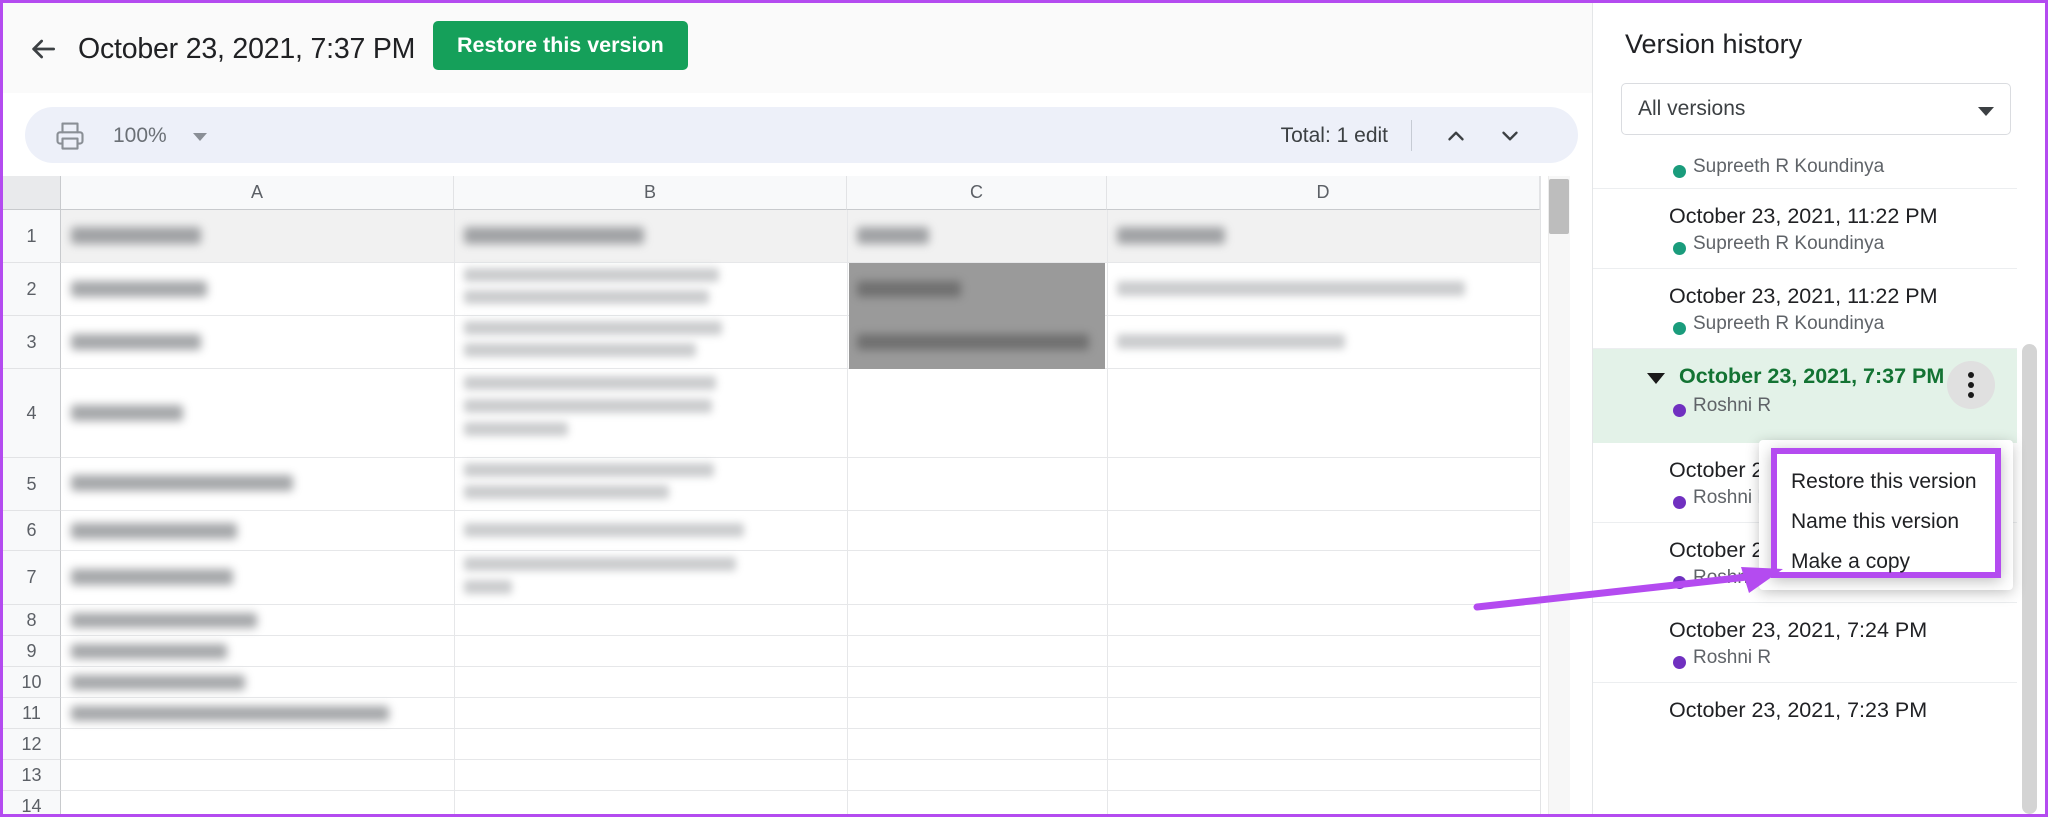  Describe the element at coordinates (1893, 562) in the screenshot. I see `menu-item-make-a-copy: Make a copy` at that location.